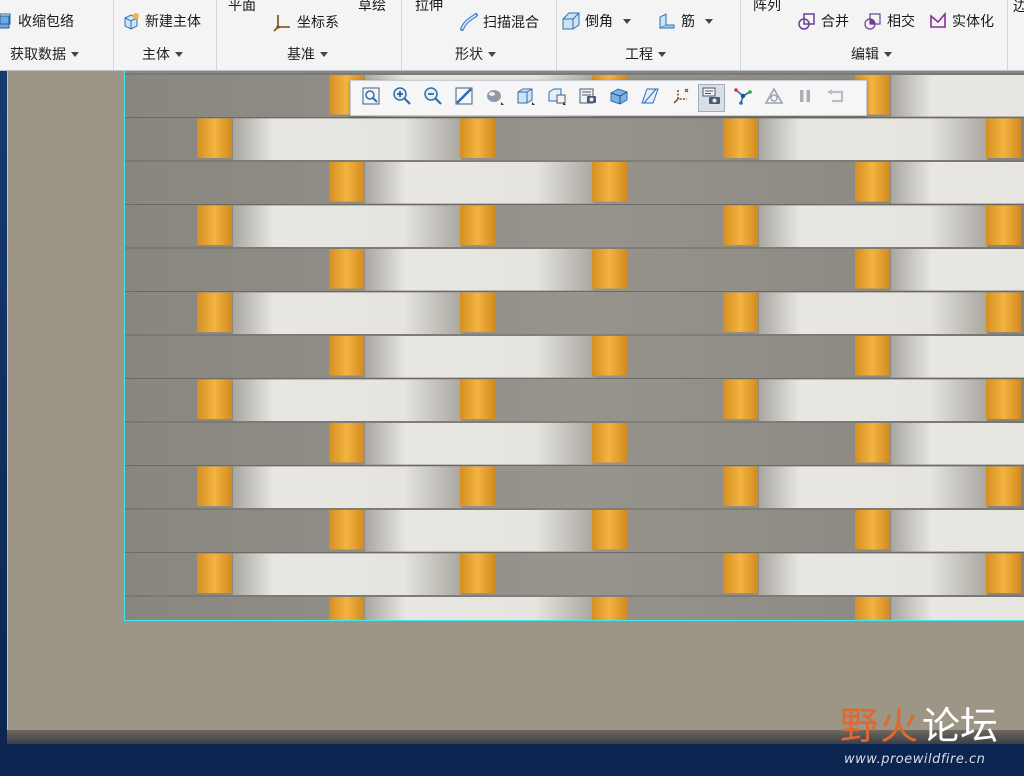 The image size is (1024, 776). Describe the element at coordinates (56, 35) in the screenshot. I see `group-get-data: 收缩包络 获取数据` at that location.